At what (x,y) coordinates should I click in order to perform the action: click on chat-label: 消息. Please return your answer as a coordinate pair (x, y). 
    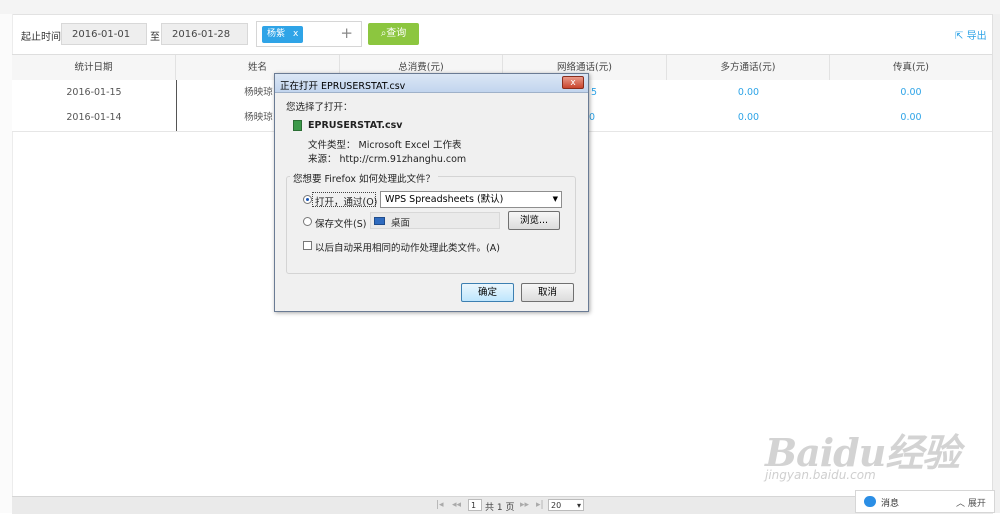
    Looking at the image, I should click on (890, 504).